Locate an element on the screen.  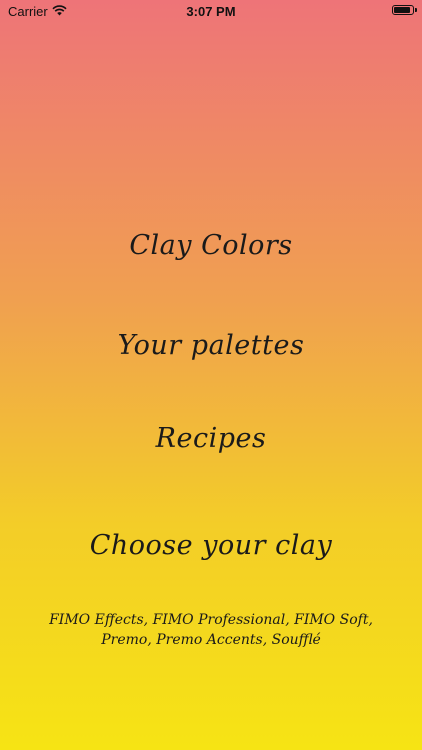
battery-icon is located at coordinates (404, 10).